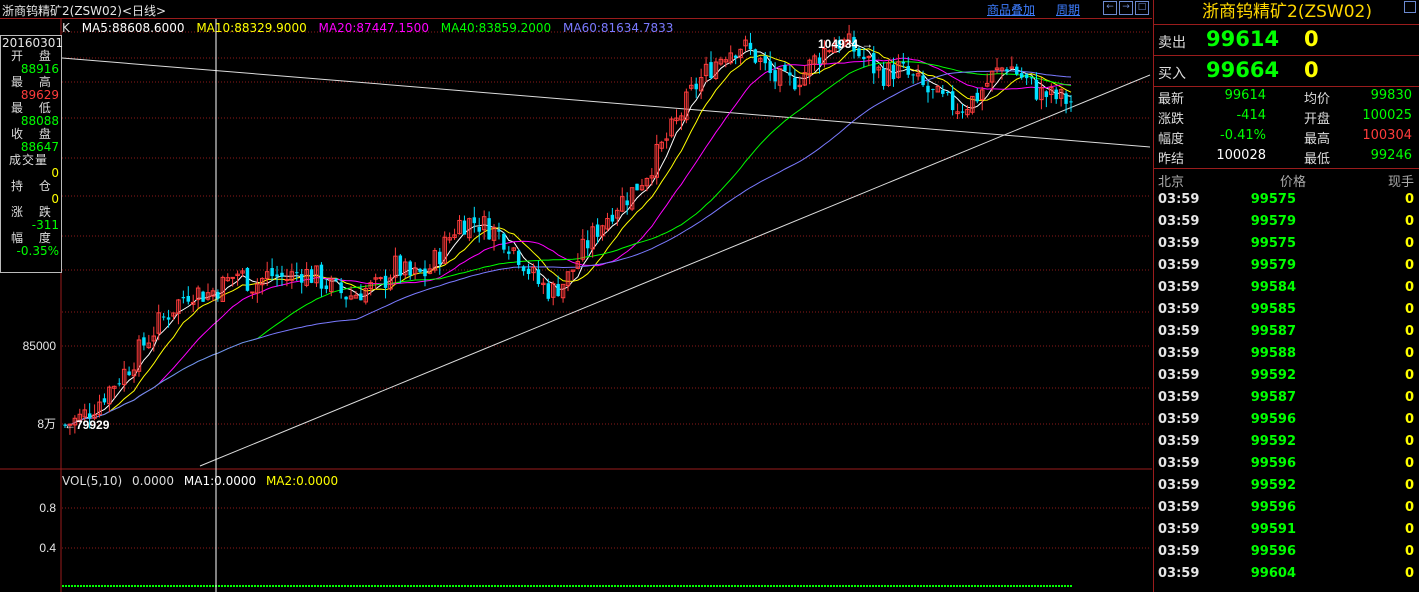 Image resolution: width=1419 pixels, height=592 pixels. What do you see at coordinates (302, 481) in the screenshot?
I see `vol-ma2: MA2:0.0000` at bounding box center [302, 481].